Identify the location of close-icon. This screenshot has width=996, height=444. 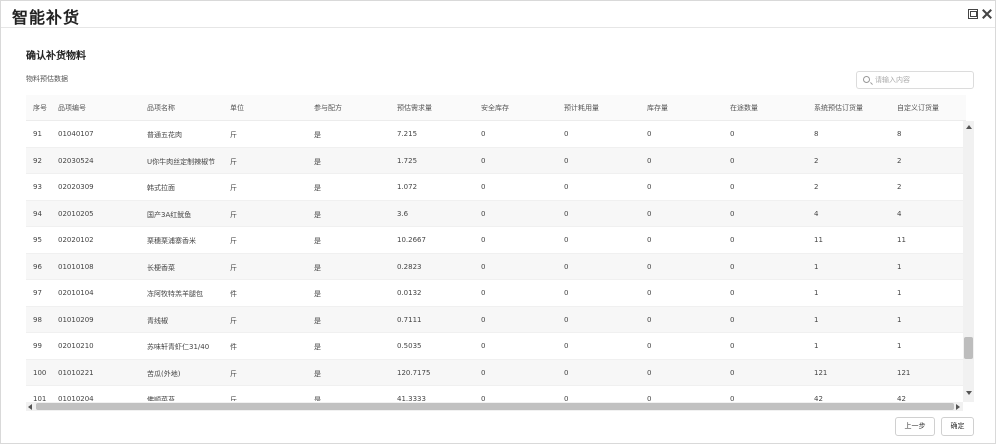
(987, 14).